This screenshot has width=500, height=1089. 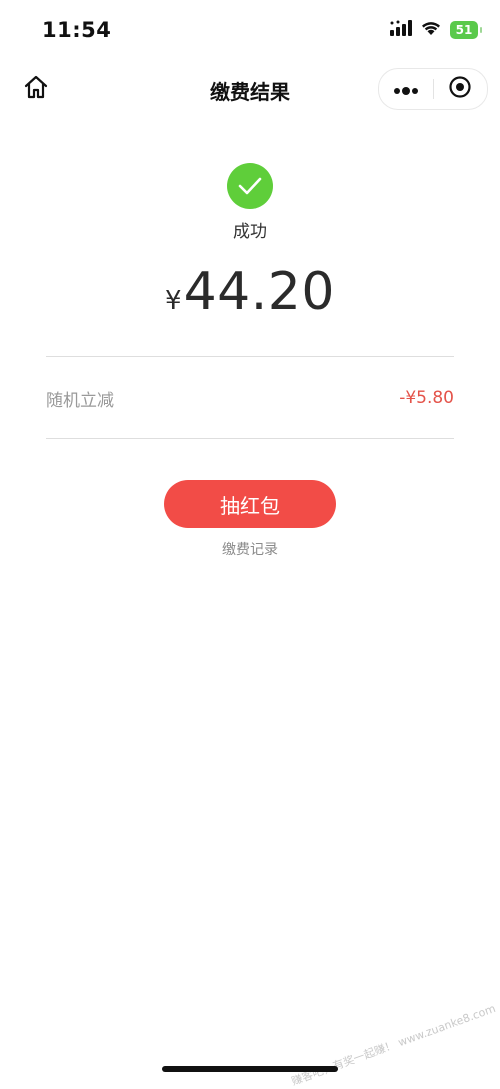 What do you see at coordinates (259, 292) in the screenshot?
I see `amount-value: 44.20` at bounding box center [259, 292].